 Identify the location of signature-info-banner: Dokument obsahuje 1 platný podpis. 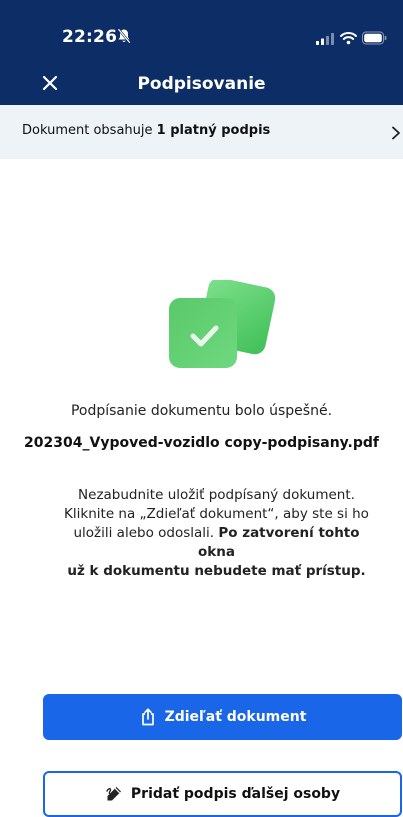
(201, 132).